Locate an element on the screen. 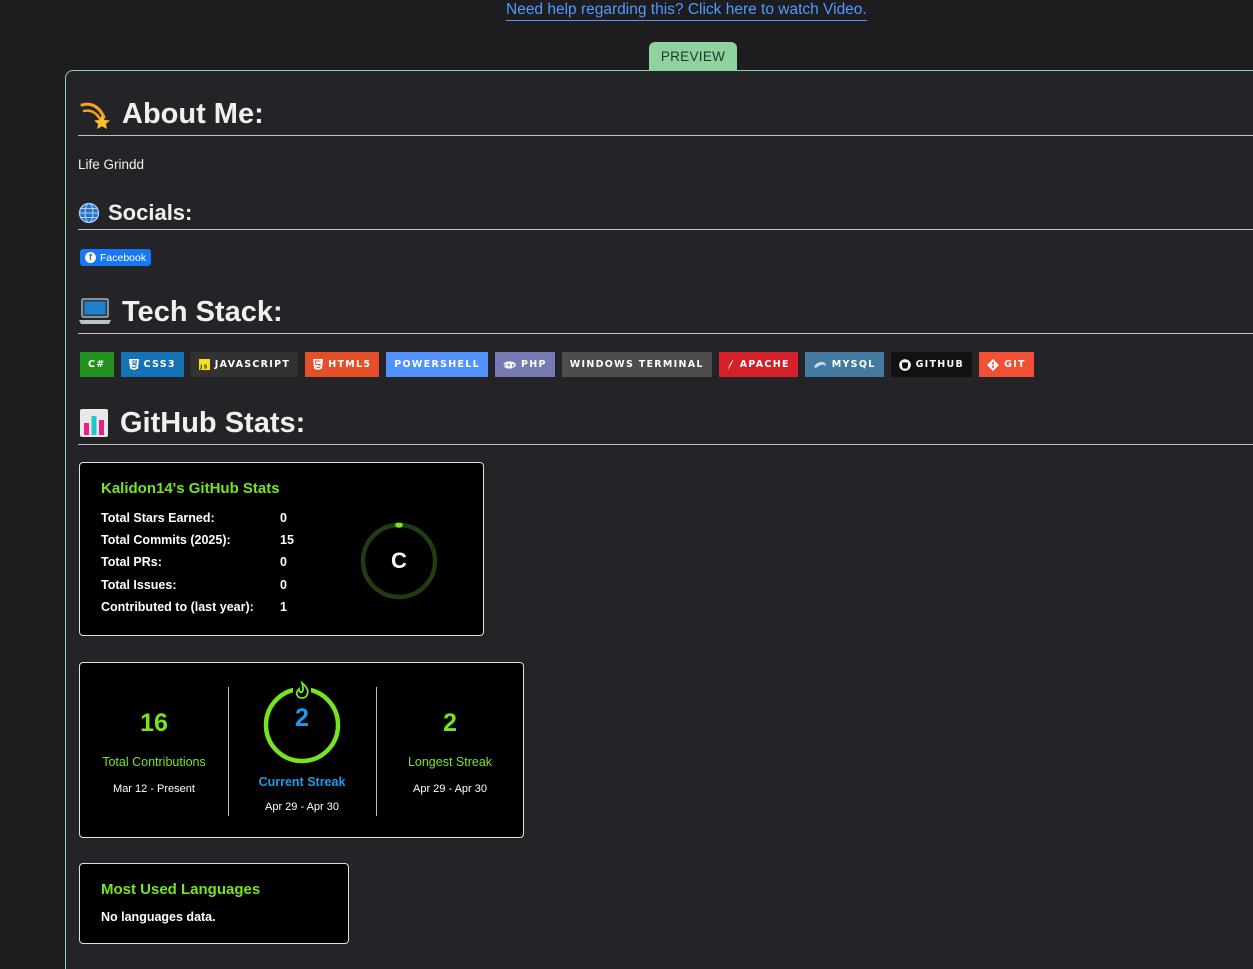 This screenshot has width=1253, height=969. rank-circle: C is located at coordinates (399, 561).